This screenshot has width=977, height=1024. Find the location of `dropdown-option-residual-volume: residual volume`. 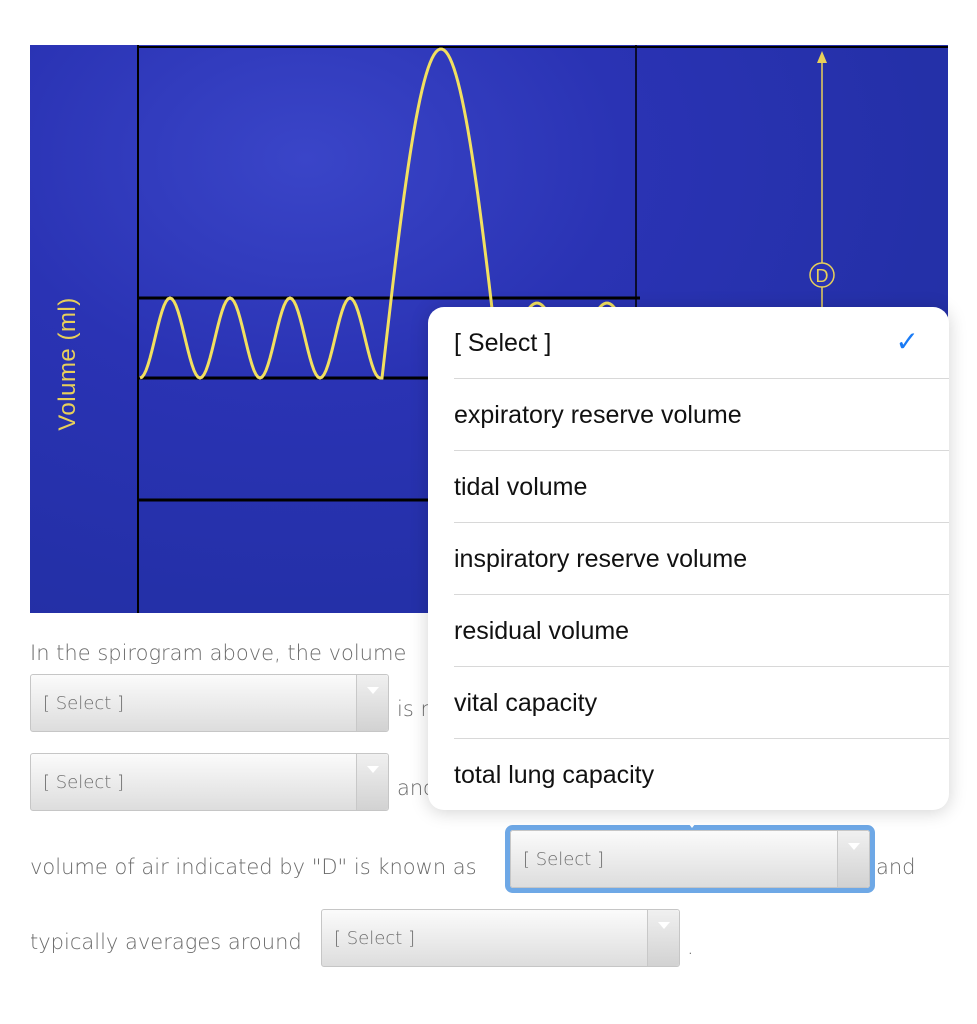

dropdown-option-residual-volume: residual volume is located at coordinates (701, 631).